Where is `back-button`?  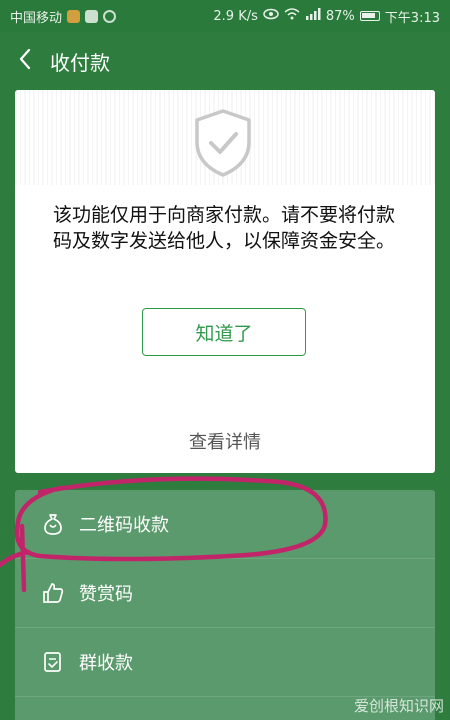
back-button is located at coordinates (25, 61).